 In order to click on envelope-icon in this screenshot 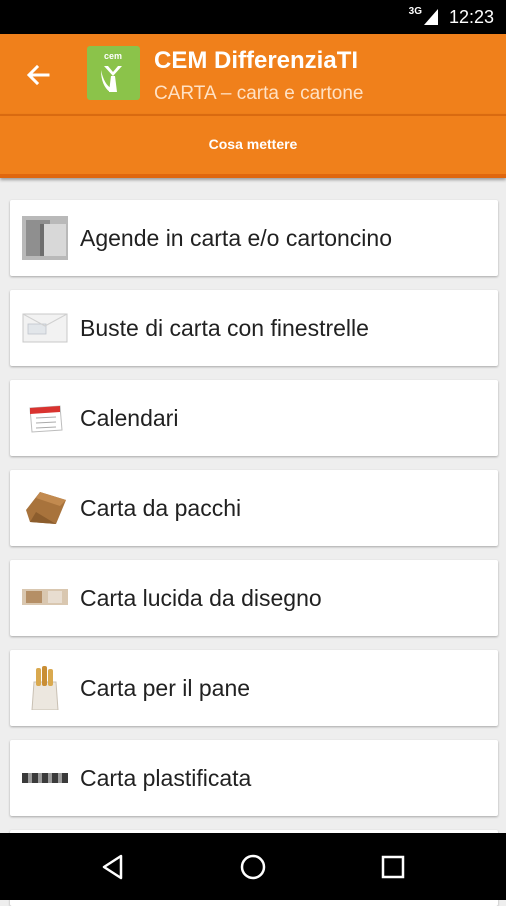, I will do `click(45, 328)`.